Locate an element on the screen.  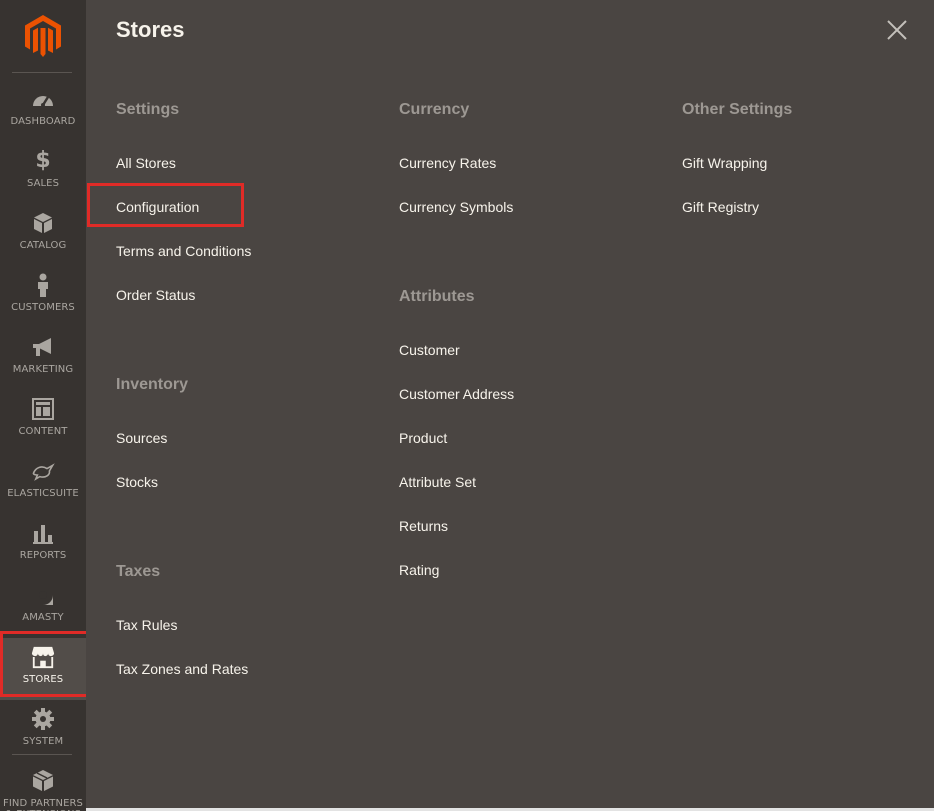
bar-chart-icon is located at coordinates (43, 533).